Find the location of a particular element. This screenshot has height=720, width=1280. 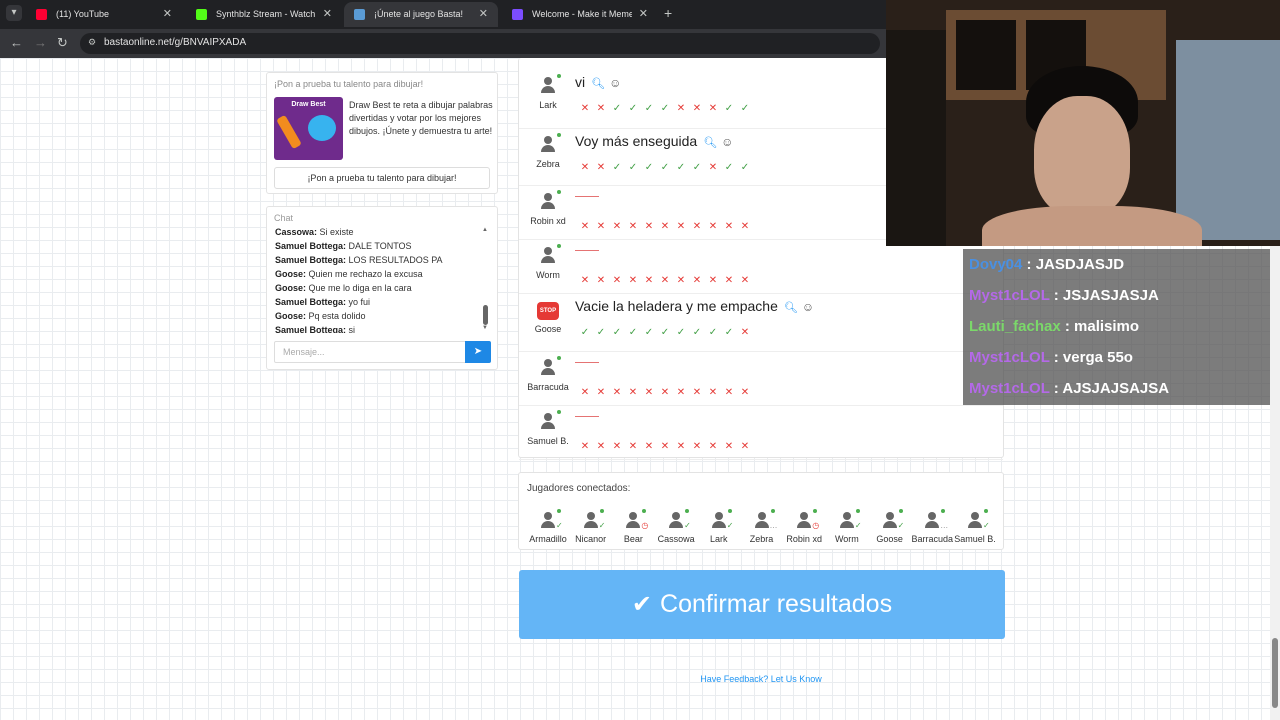

chat-scrollbar: ▲ ▼ is located at coordinates (485, 279).